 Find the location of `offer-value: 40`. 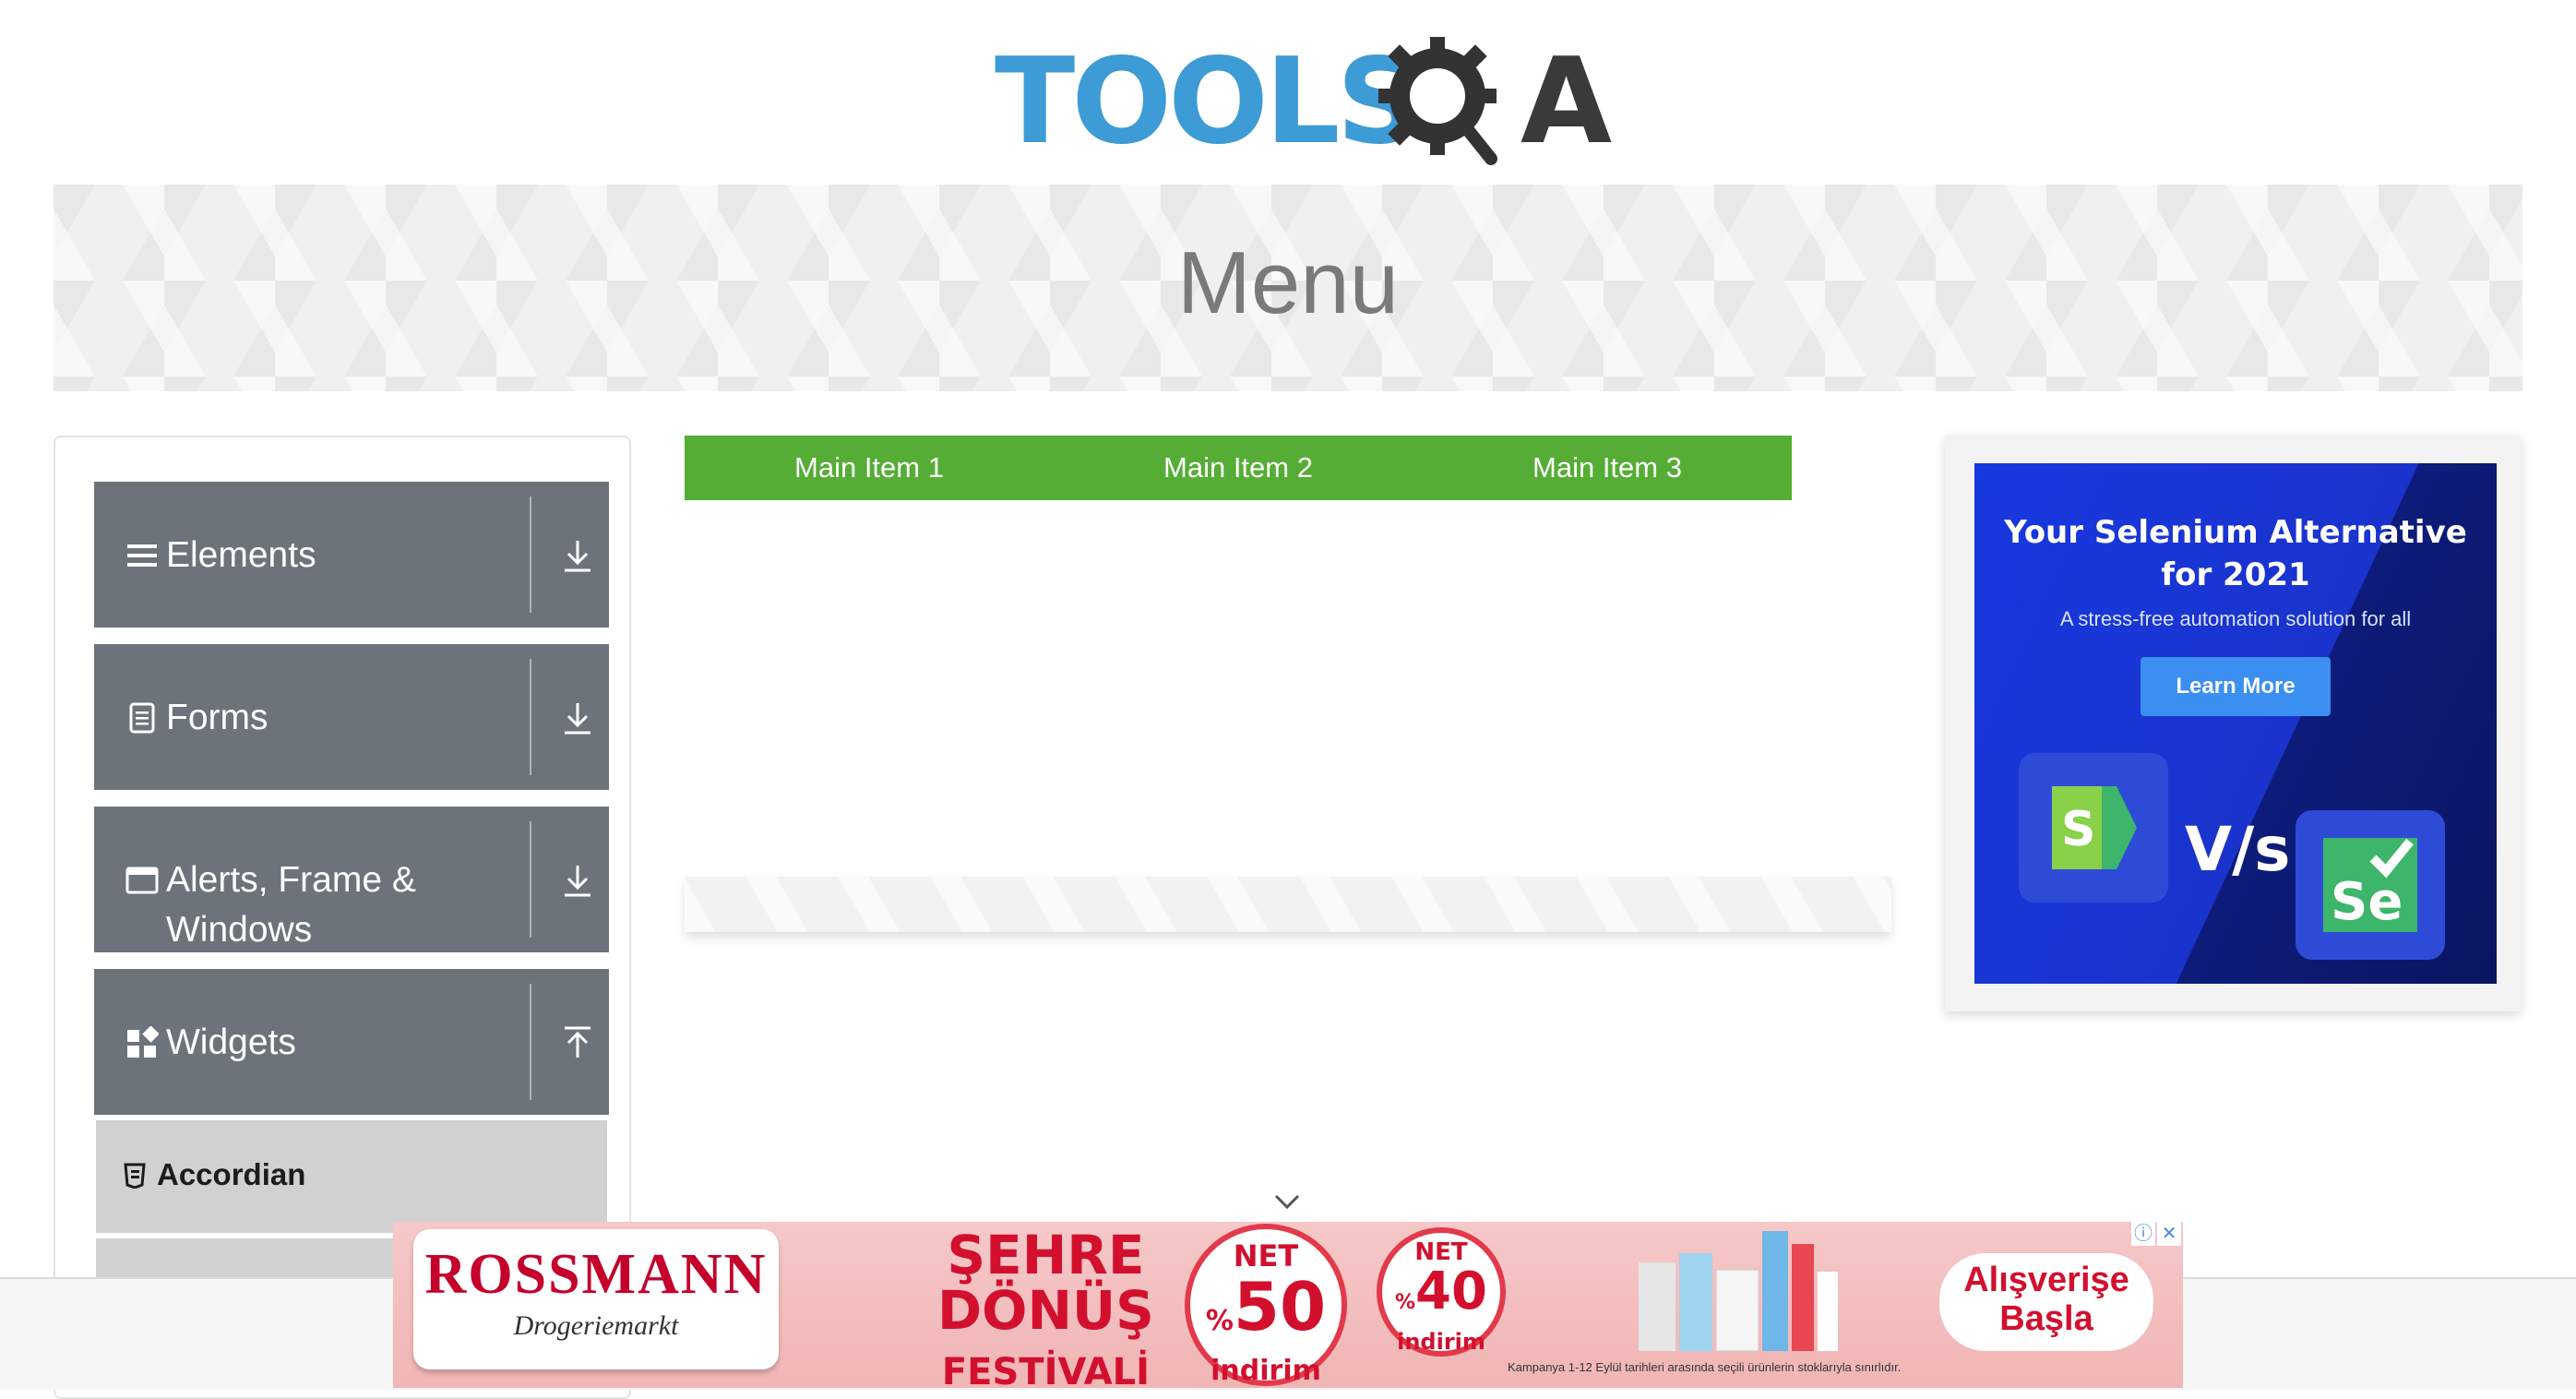

offer-value: 40 is located at coordinates (1451, 1291).